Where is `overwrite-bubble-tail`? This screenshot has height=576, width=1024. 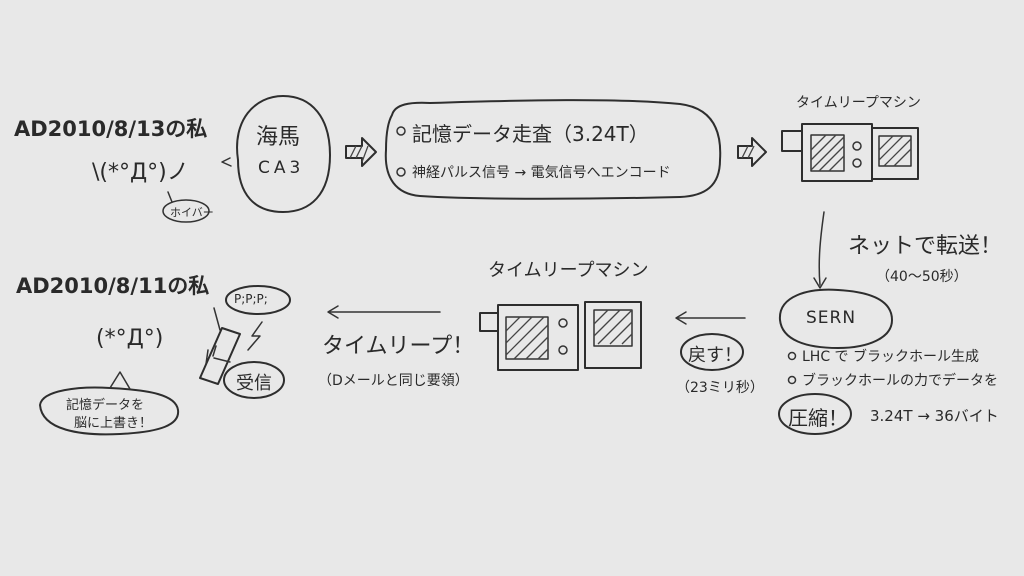 overwrite-bubble-tail is located at coordinates (120, 380).